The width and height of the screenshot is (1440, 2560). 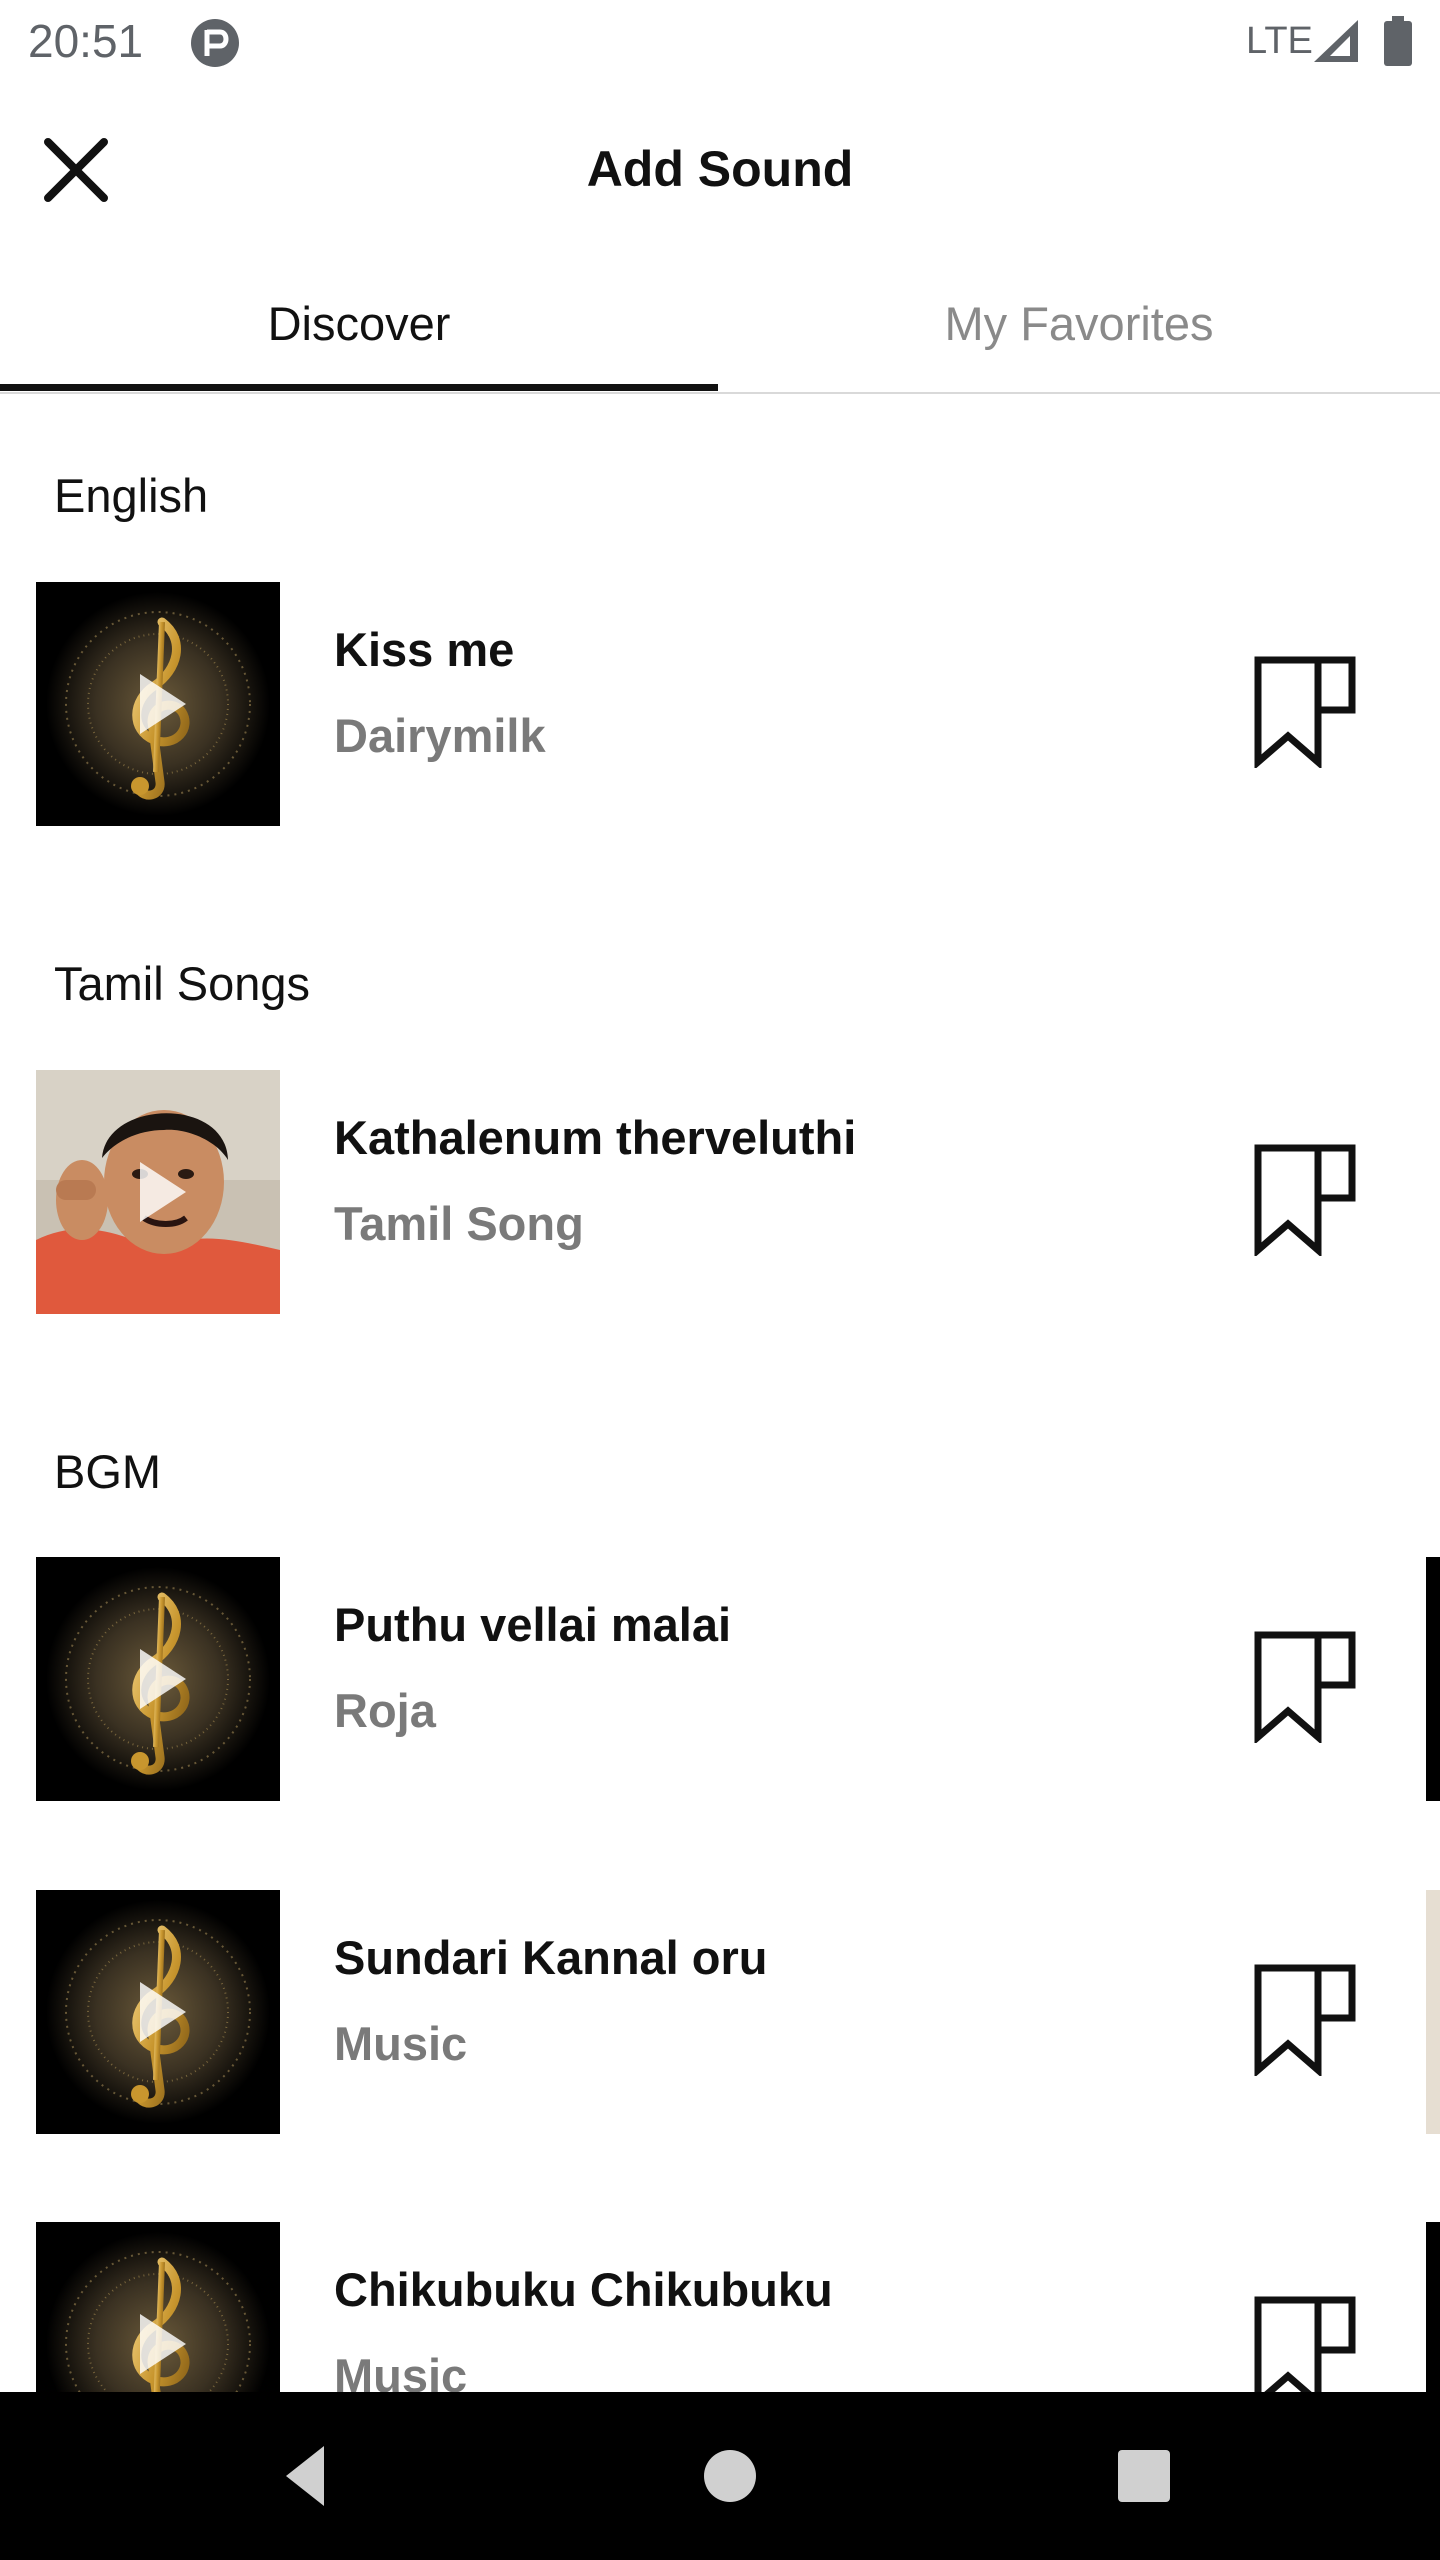 I want to click on sound-row: Sundari Kannal oru Music, so click(x=720, y=2013).